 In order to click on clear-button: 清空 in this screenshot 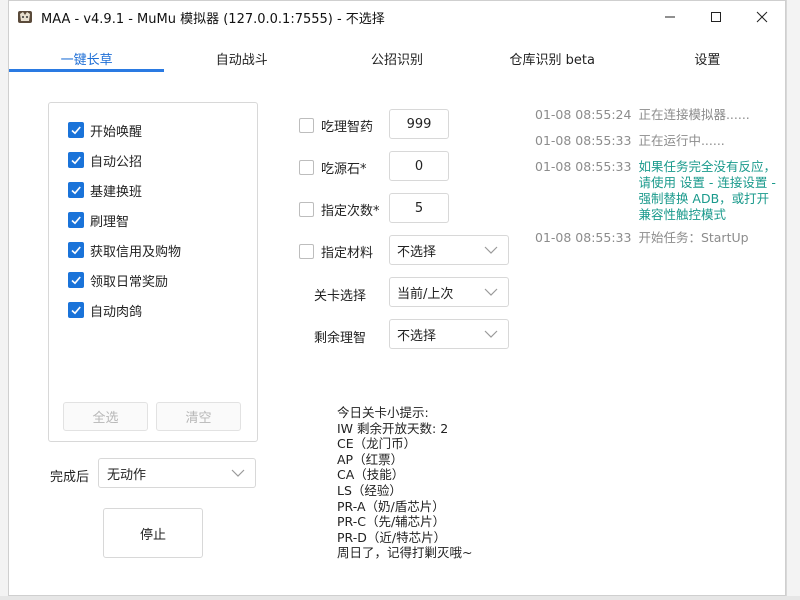, I will do `click(198, 416)`.